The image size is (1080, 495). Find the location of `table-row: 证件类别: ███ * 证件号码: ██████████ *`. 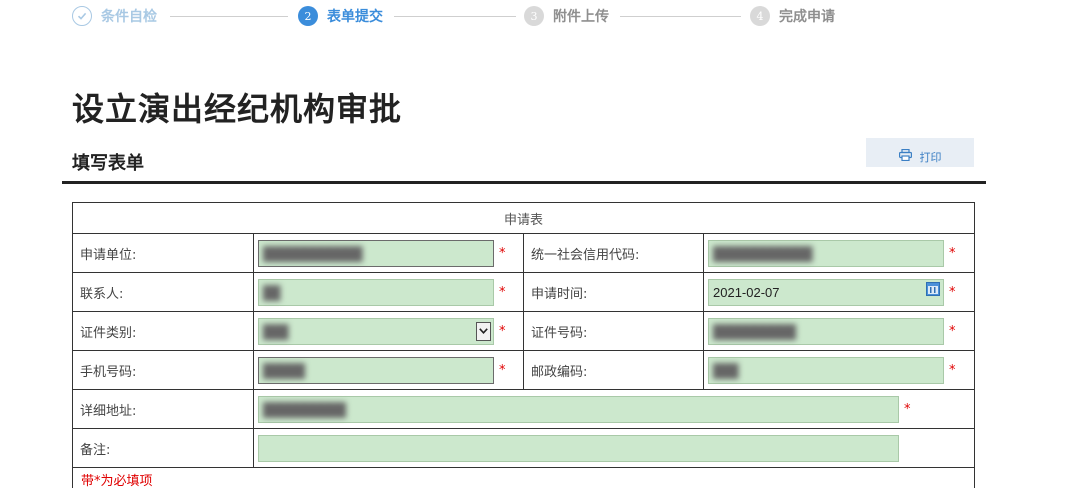

table-row: 证件类别: ███ * 证件号码: ██████████ * is located at coordinates (524, 331).